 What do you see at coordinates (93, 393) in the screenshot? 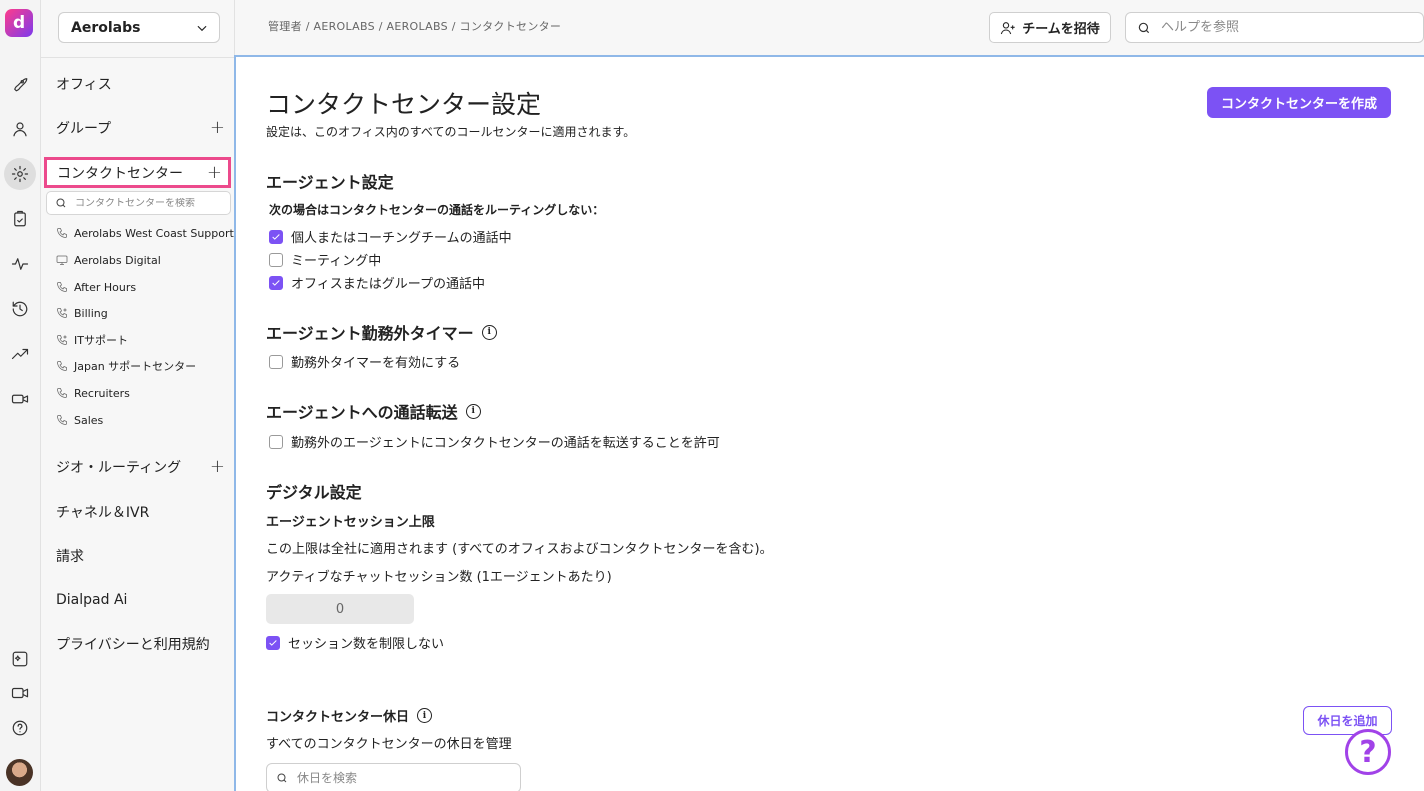
I see `contact-center-item: Recruiters` at bounding box center [93, 393].